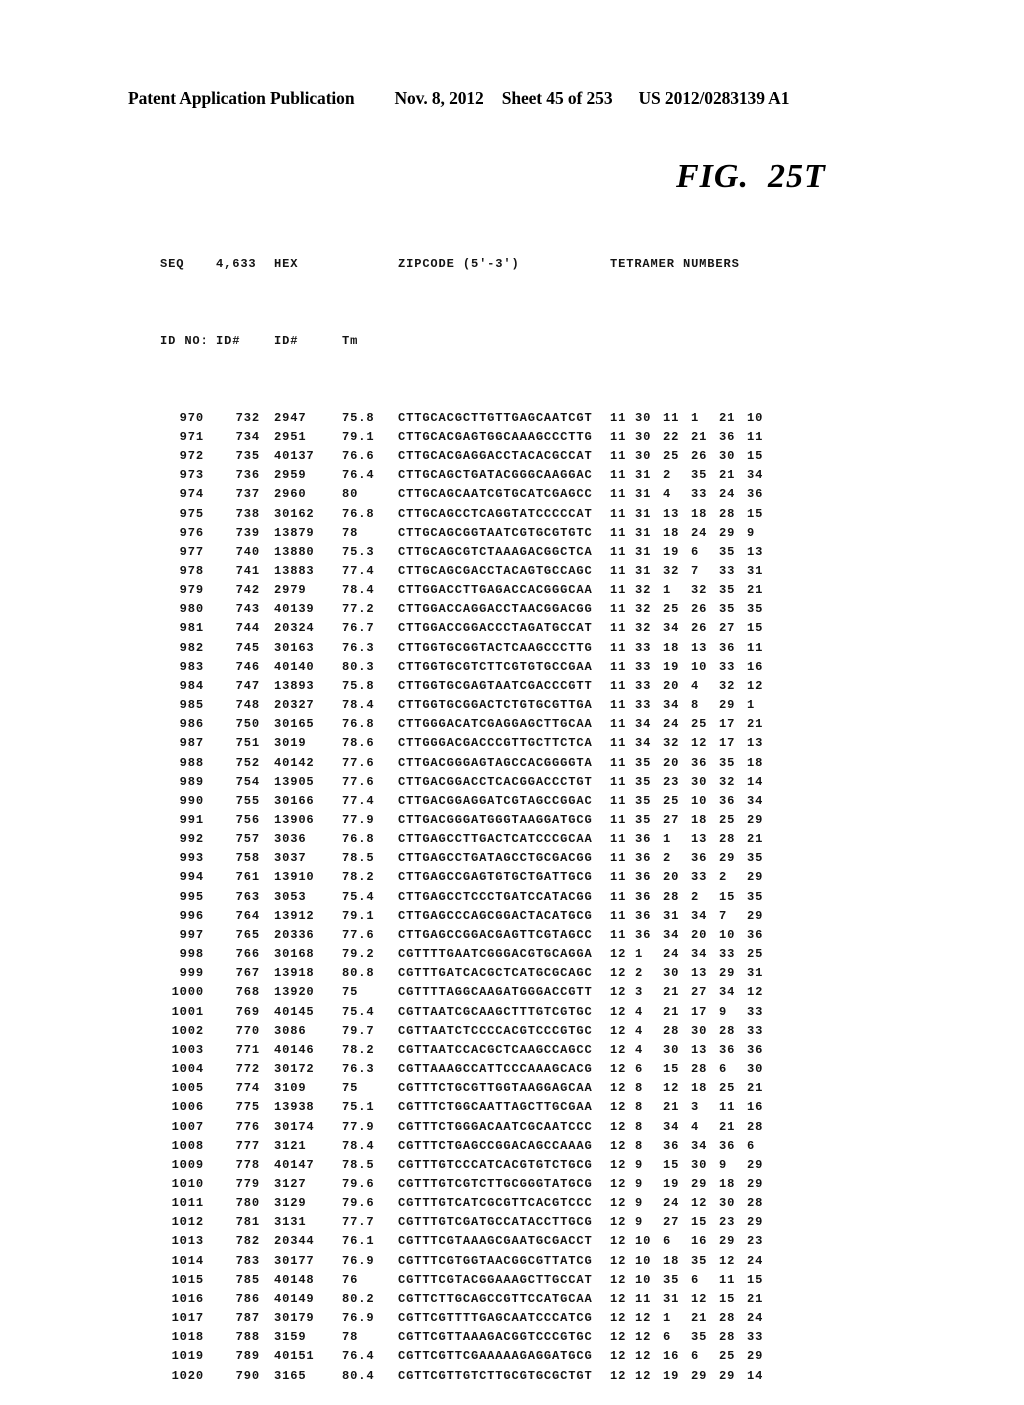  I want to click on cell-tetramer-3: 6, so click(667, 1241).